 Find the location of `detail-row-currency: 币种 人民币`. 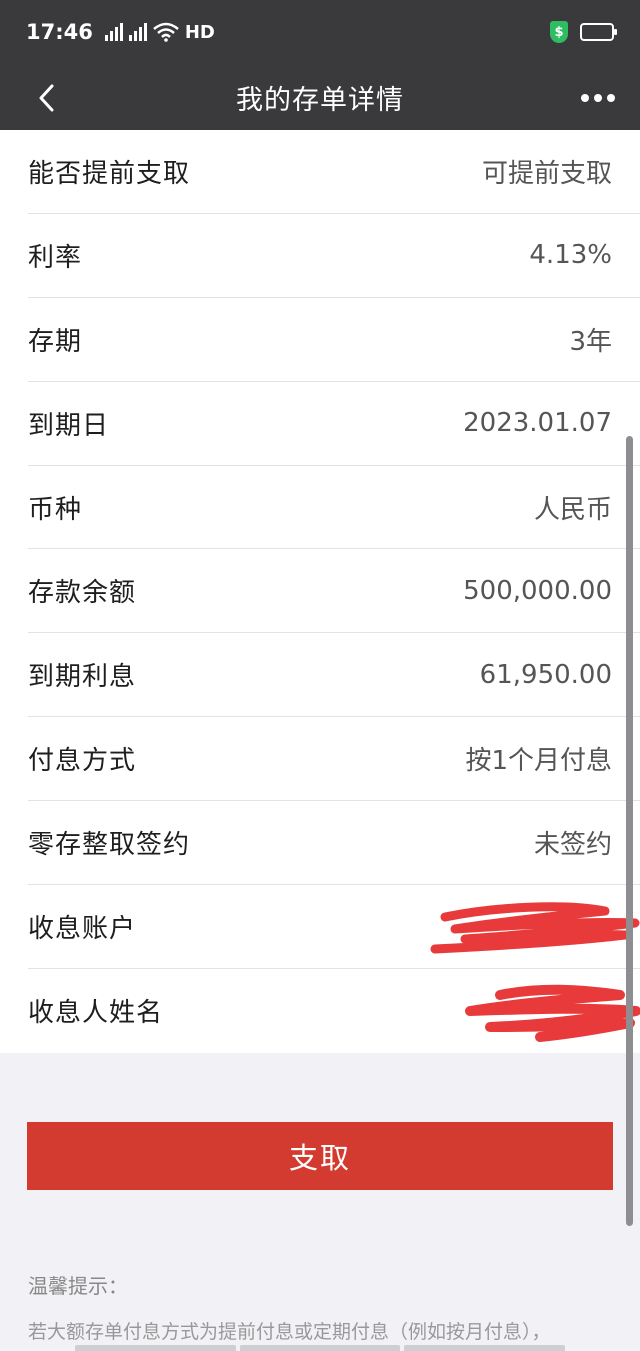

detail-row-currency: 币种 人民币 is located at coordinates (334, 508).